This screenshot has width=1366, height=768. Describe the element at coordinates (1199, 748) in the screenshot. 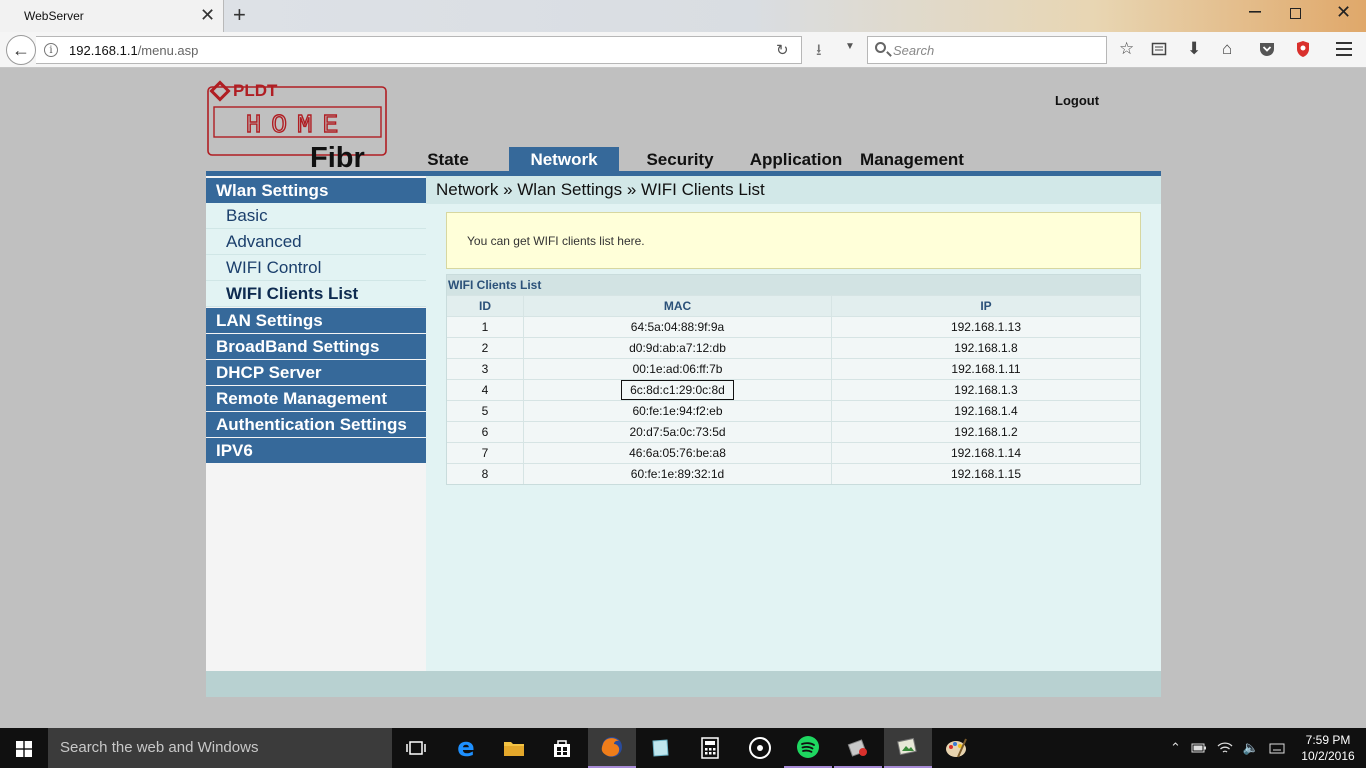

I see `battery-icon` at that location.